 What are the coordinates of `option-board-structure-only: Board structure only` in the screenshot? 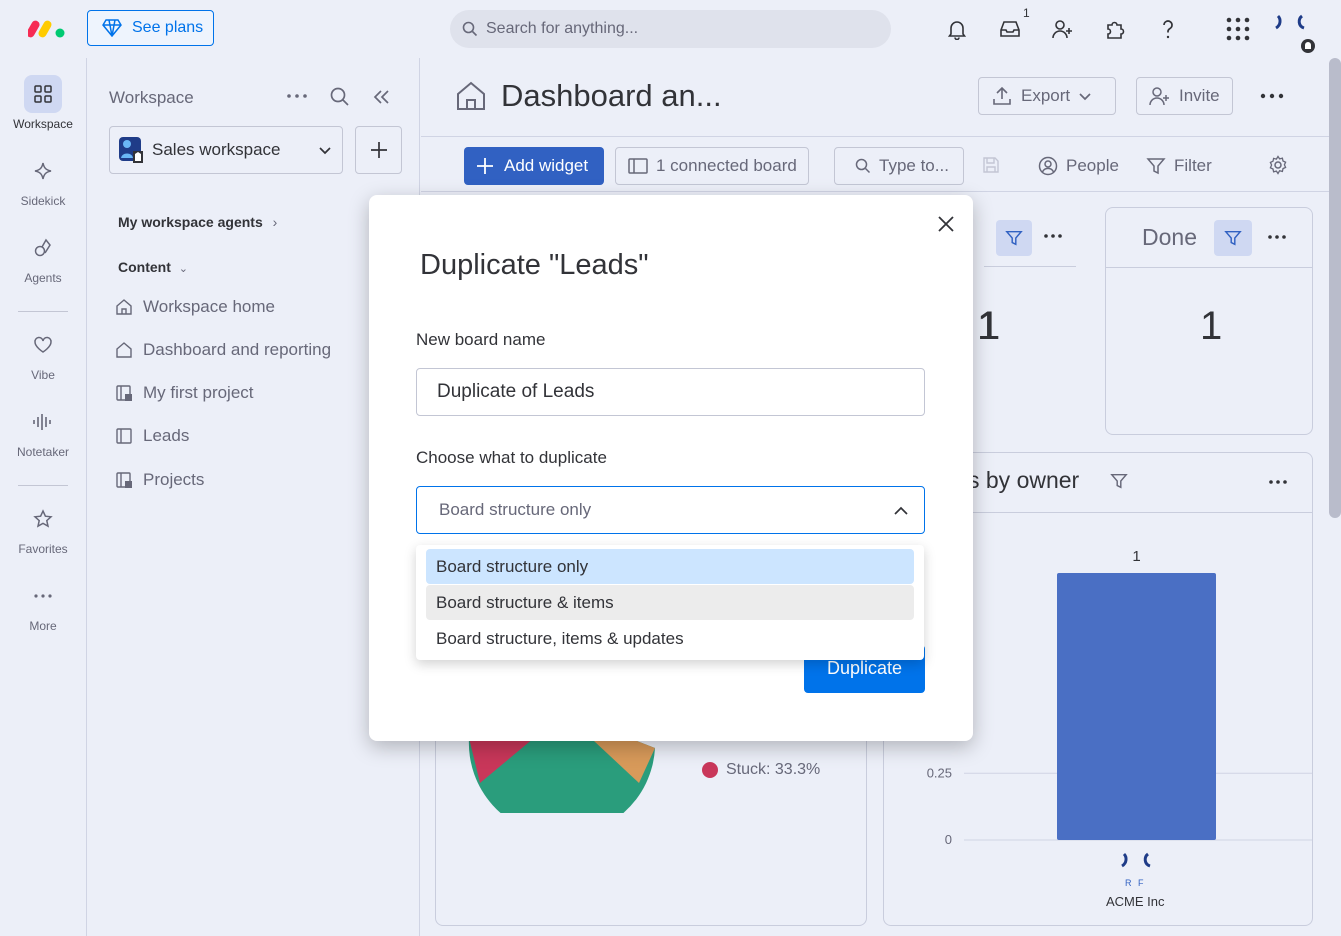 It's located at (670, 566).